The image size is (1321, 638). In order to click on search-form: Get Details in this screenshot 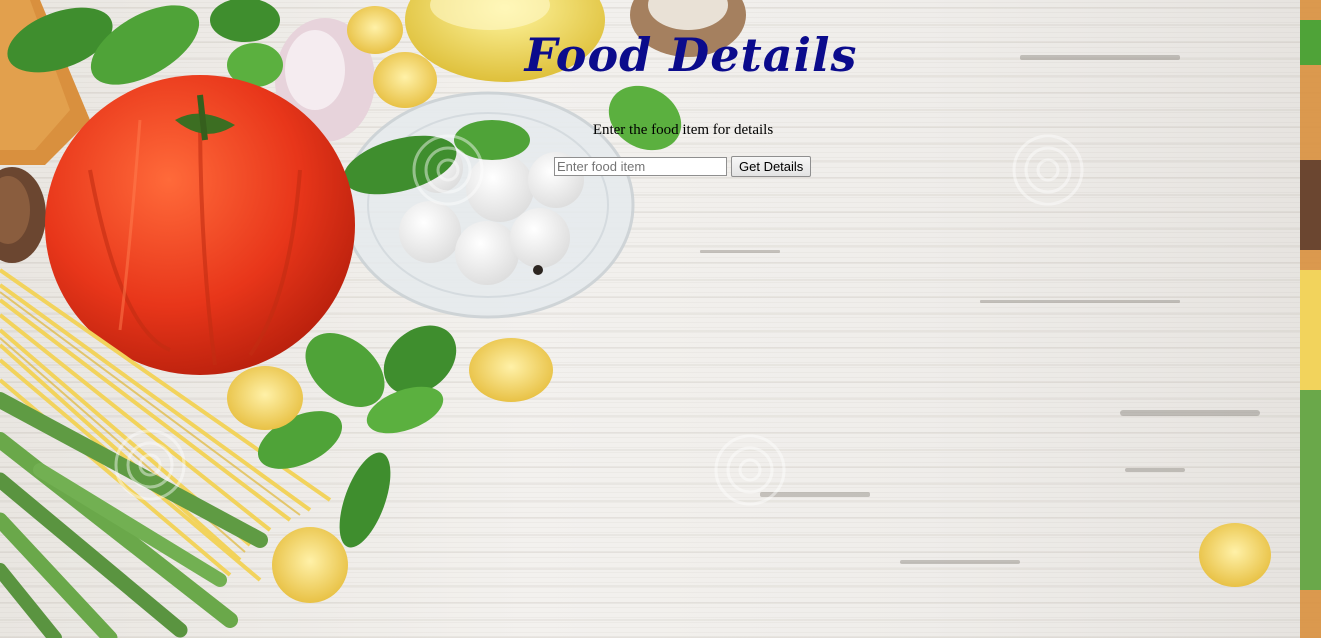, I will do `click(683, 166)`.